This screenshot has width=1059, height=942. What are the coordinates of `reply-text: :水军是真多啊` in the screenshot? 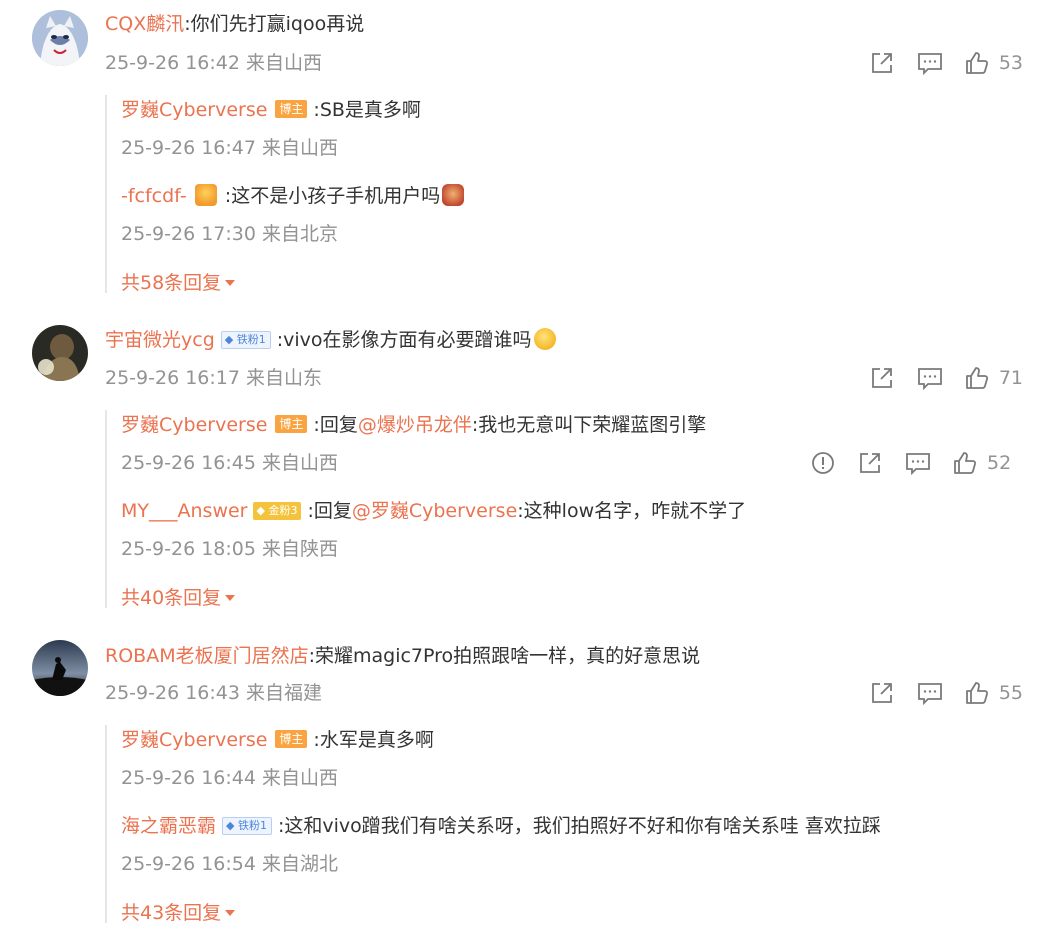 It's located at (373, 740).